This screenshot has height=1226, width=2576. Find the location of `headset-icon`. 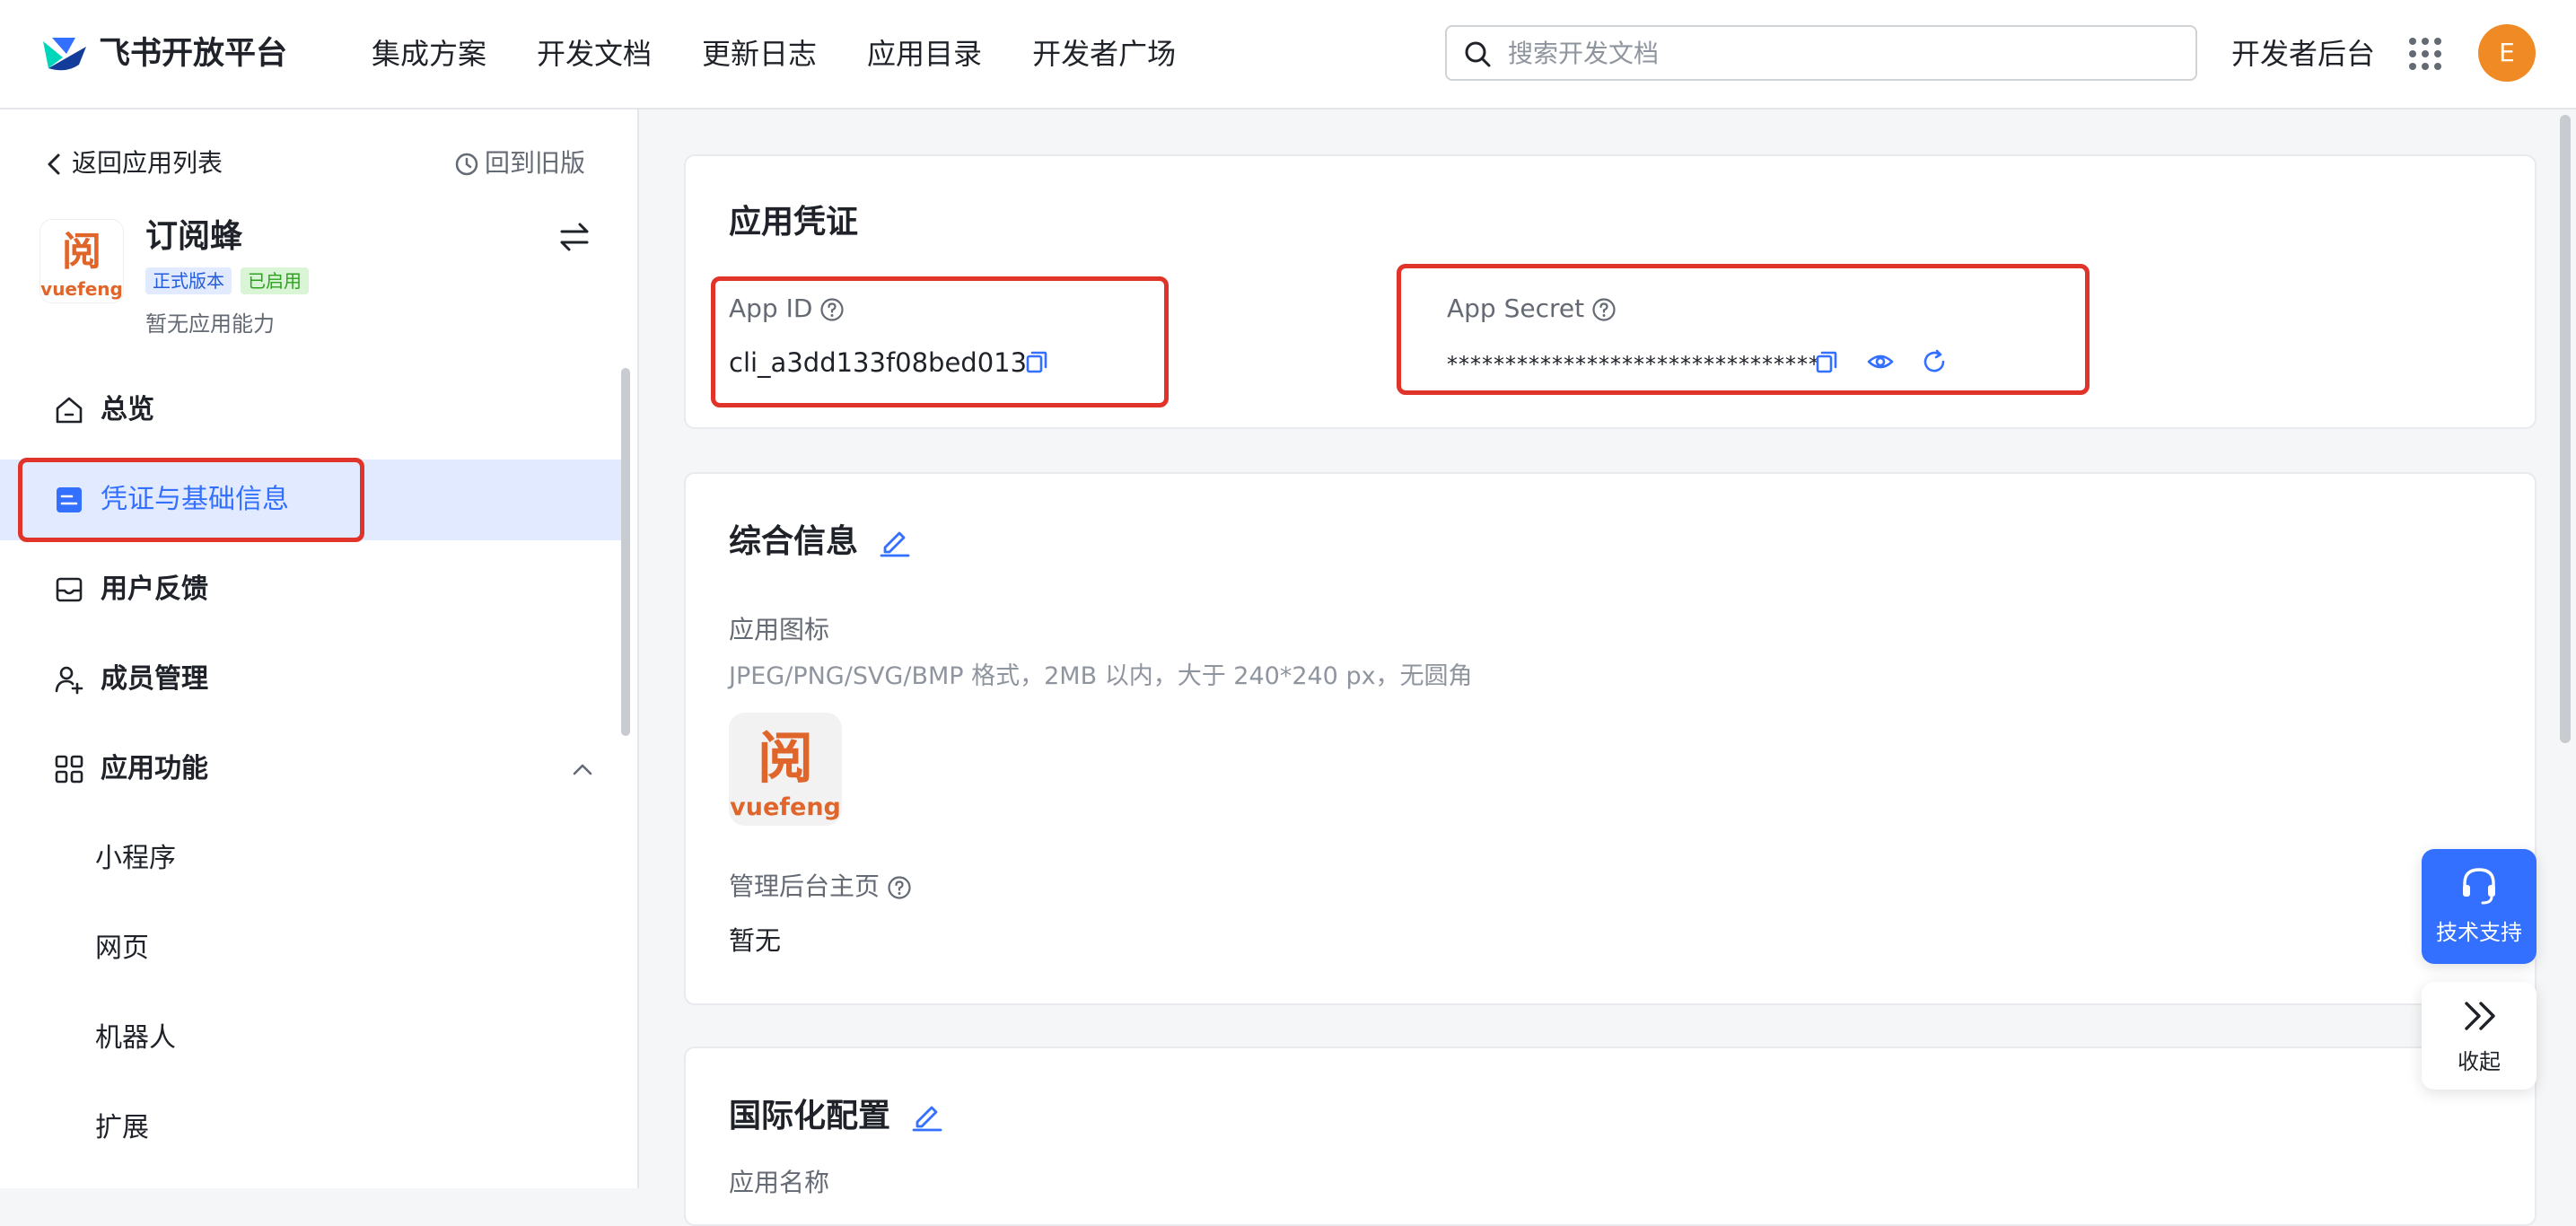

headset-icon is located at coordinates (2479, 887).